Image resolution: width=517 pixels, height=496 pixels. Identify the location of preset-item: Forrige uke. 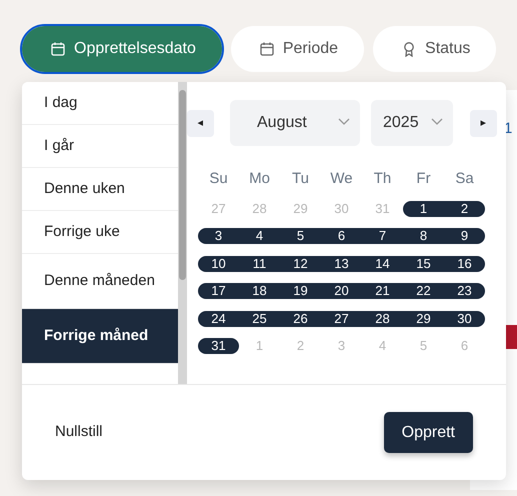
(100, 232).